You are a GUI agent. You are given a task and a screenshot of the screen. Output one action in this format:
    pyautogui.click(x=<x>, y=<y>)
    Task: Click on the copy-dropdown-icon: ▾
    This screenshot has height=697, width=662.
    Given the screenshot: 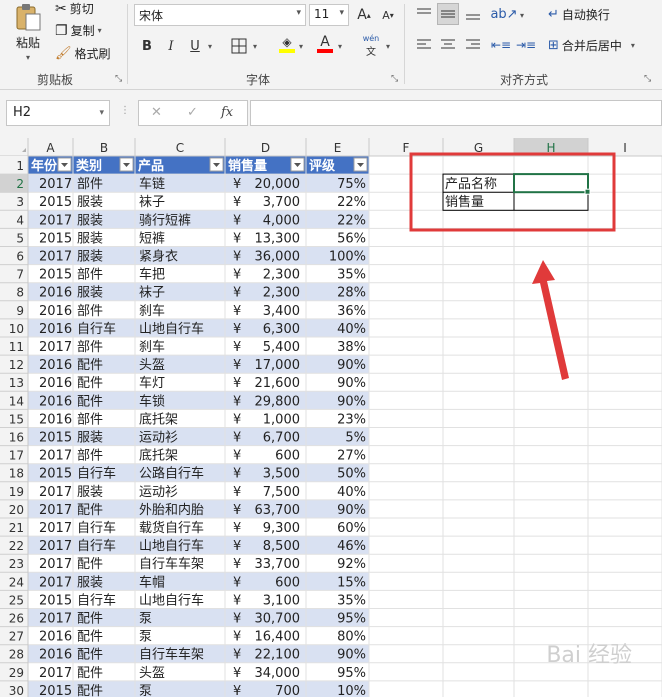 What is the action you would take?
    pyautogui.click(x=100, y=30)
    